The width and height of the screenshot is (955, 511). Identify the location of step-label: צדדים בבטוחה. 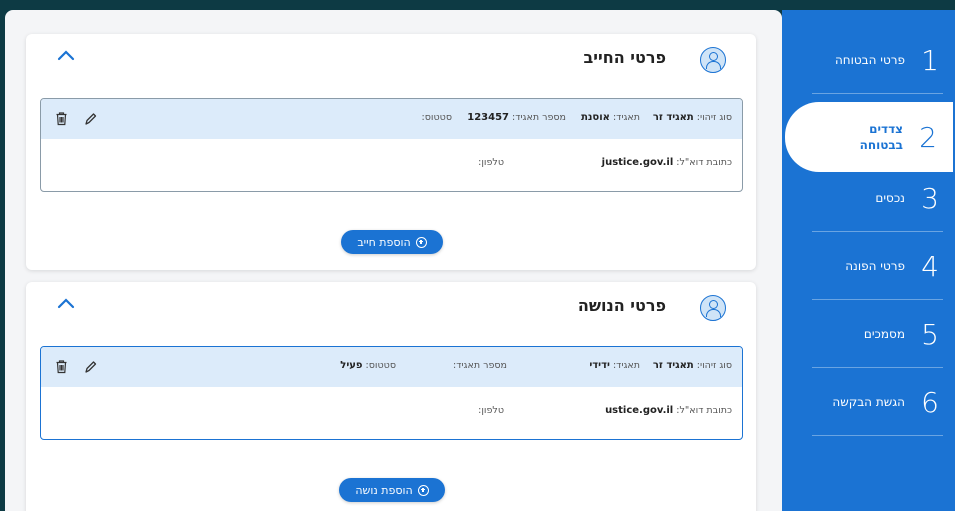
(881, 137).